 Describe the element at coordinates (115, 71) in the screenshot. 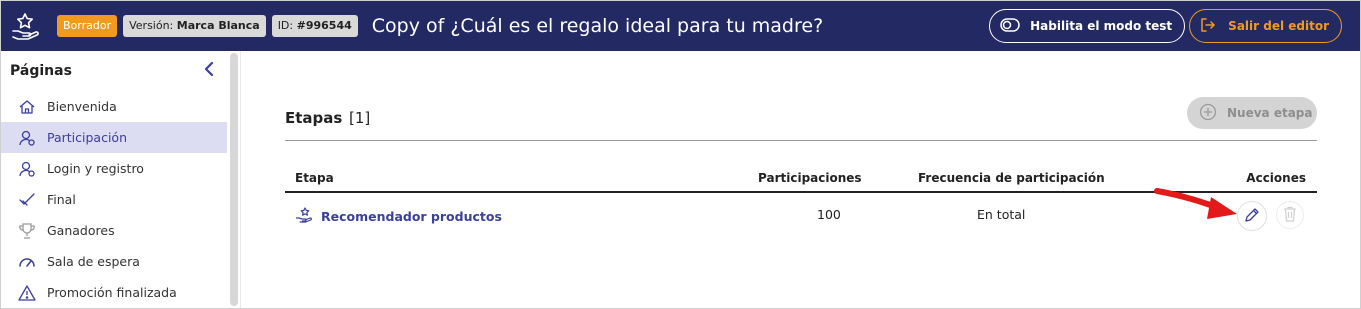

I see `sidebar-header: Páginas` at that location.